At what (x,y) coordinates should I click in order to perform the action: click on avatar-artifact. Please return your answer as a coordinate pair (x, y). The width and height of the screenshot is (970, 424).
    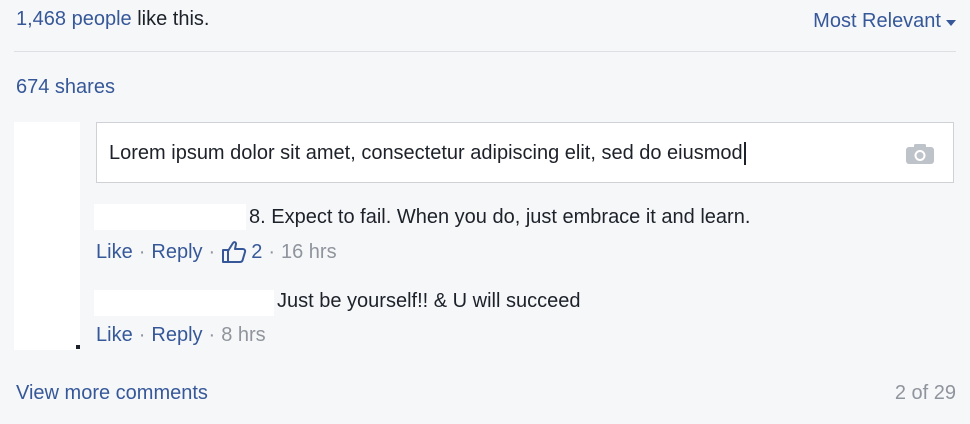
    Looking at the image, I should click on (78, 347).